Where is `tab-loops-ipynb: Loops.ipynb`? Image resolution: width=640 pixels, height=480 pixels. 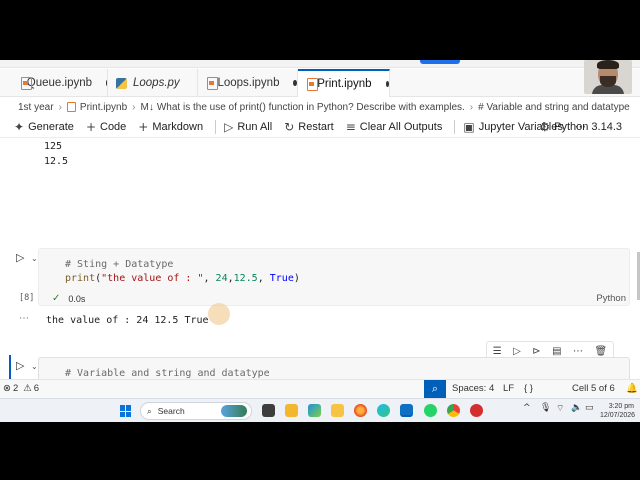
tab-loops-ipynb: Loops.ipynb is located at coordinates (248, 83).